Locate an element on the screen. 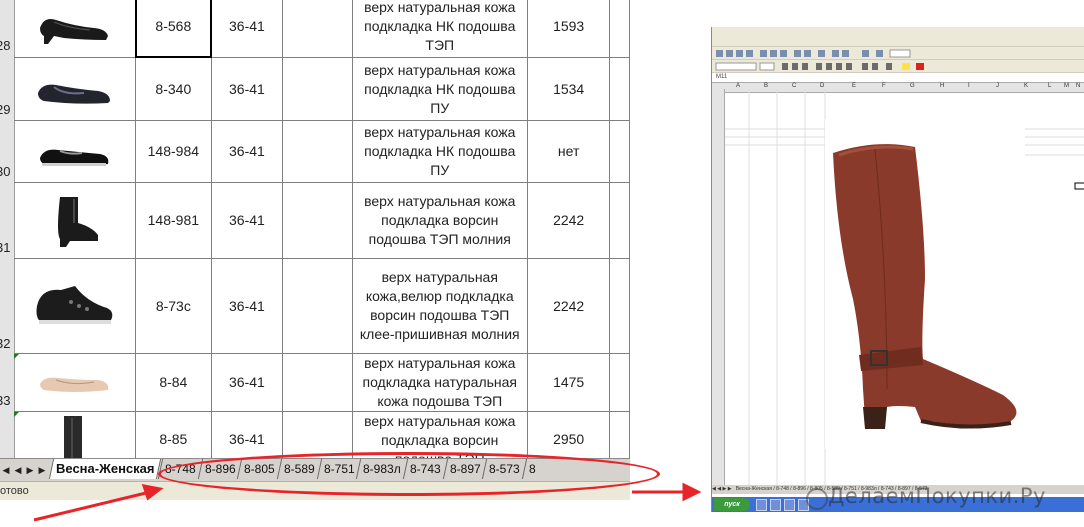 This screenshot has width=1084, height=527. row-number: 28 is located at coordinates (7, 45).